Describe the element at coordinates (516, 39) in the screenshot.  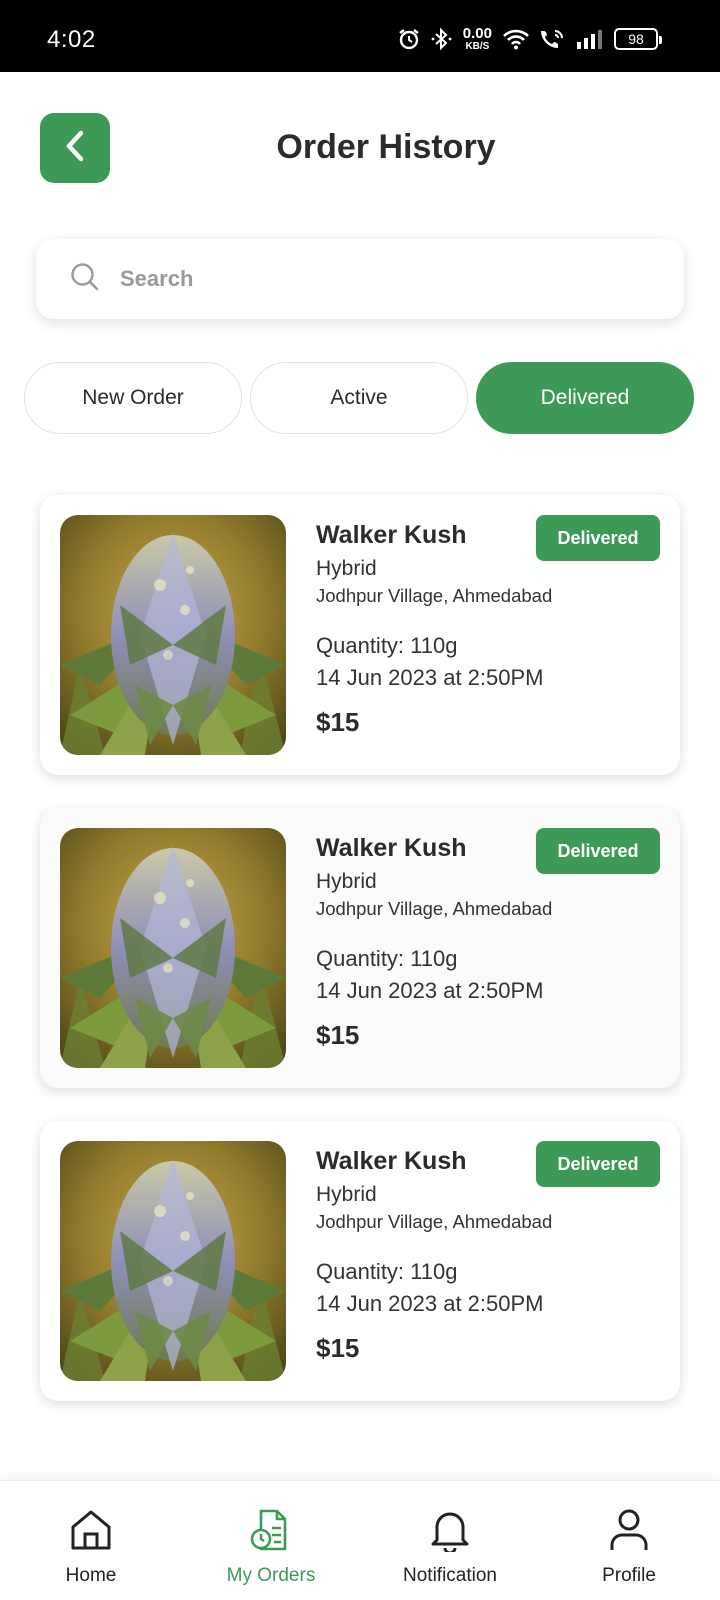
I see `wifi-icon` at that location.